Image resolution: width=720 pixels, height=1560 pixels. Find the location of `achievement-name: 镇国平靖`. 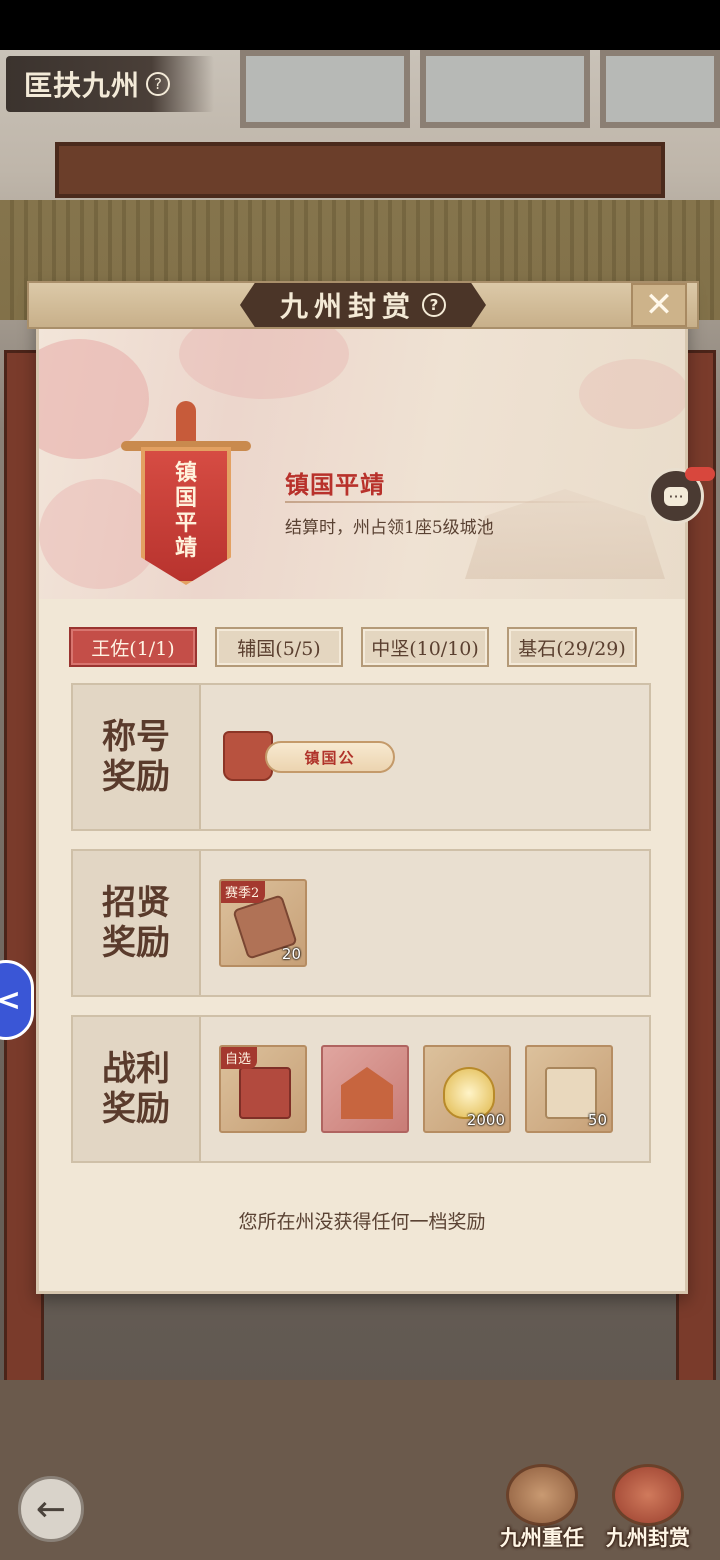

achievement-name: 镇国平靖 is located at coordinates (335, 484).